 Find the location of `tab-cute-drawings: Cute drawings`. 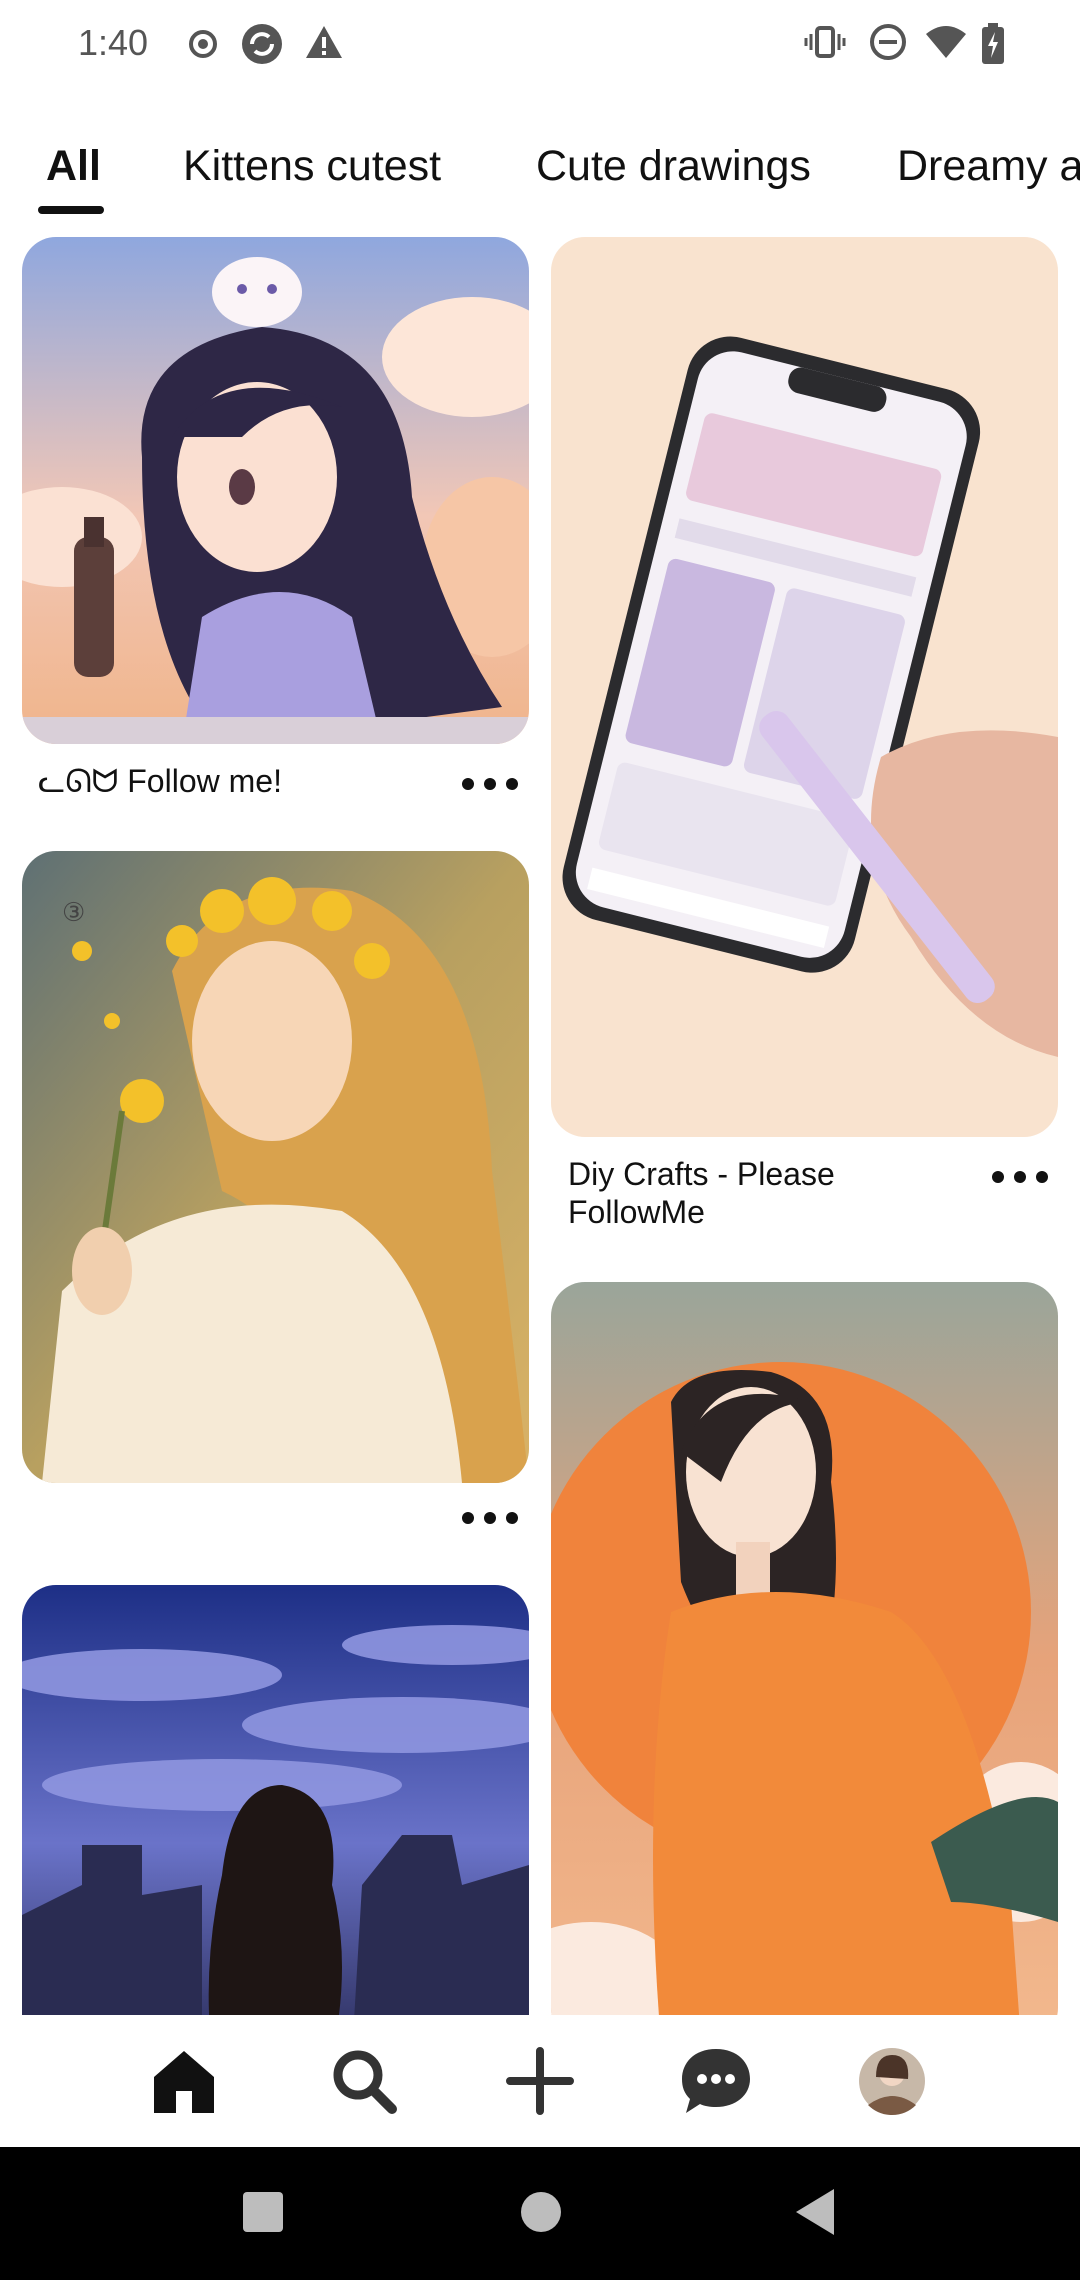

tab-cute-drawings: Cute drawings is located at coordinates (673, 166).